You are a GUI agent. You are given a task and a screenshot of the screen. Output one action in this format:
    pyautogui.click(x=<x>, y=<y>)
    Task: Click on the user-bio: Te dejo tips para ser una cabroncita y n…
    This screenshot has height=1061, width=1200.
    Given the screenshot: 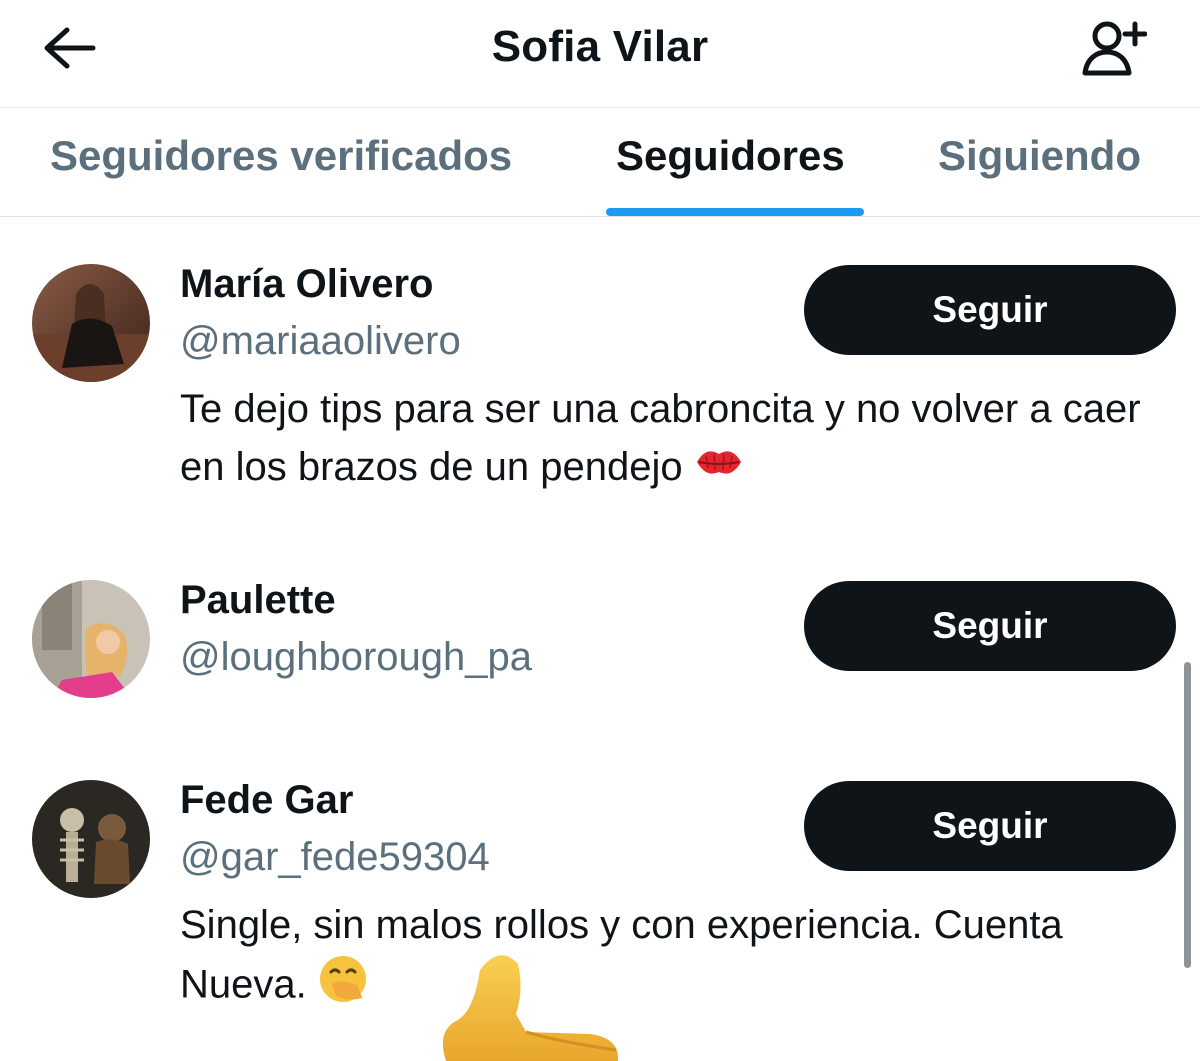 What is the action you would take?
    pyautogui.click(x=680, y=439)
    